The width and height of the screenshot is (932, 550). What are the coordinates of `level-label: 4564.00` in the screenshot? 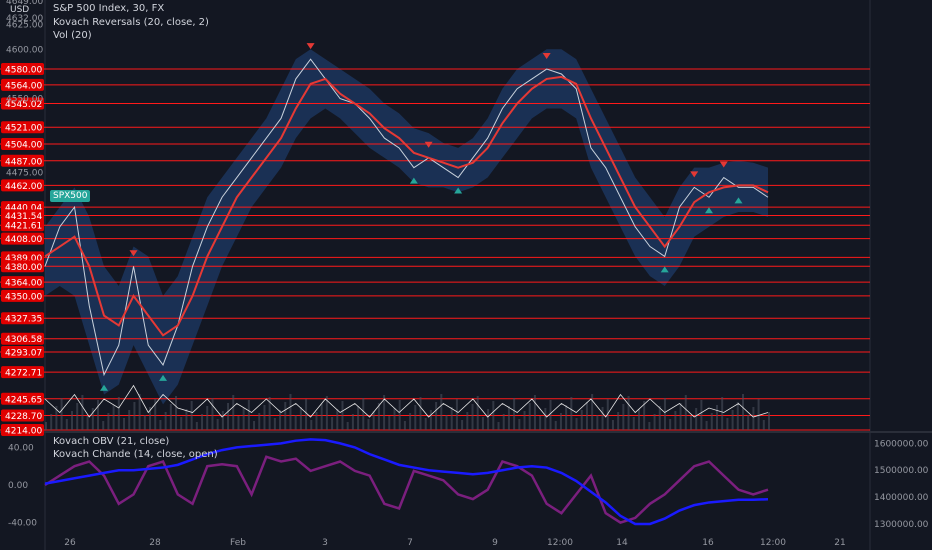 It's located at (23, 86).